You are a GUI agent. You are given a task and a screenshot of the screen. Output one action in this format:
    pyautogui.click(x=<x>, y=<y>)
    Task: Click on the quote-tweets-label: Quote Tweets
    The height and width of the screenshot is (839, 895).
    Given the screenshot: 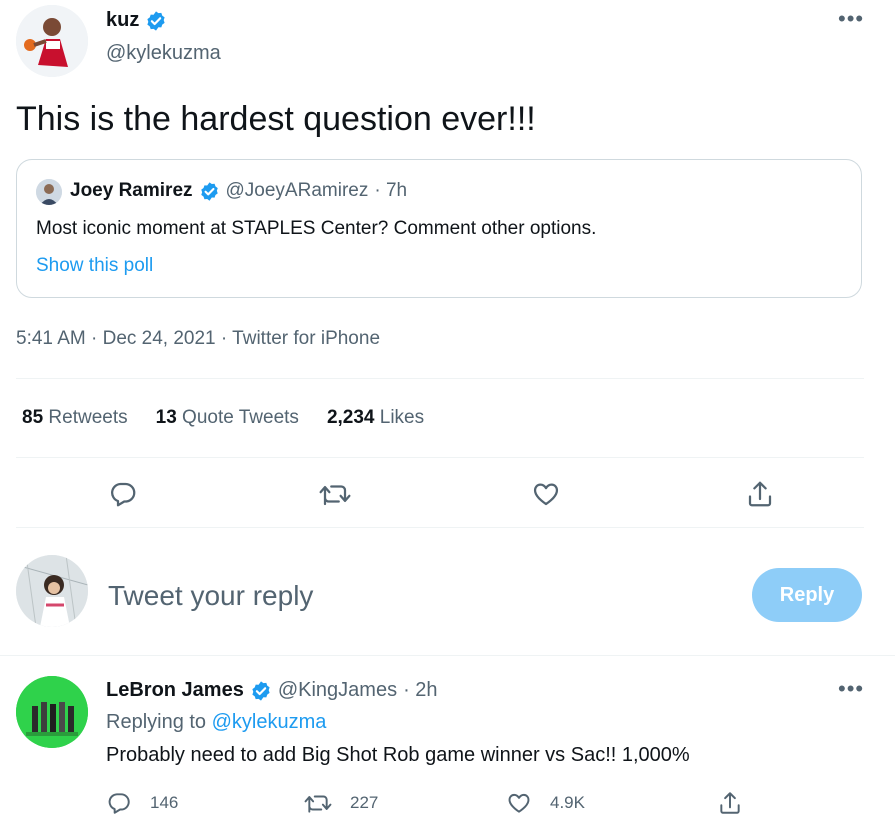 What is the action you would take?
    pyautogui.click(x=240, y=417)
    